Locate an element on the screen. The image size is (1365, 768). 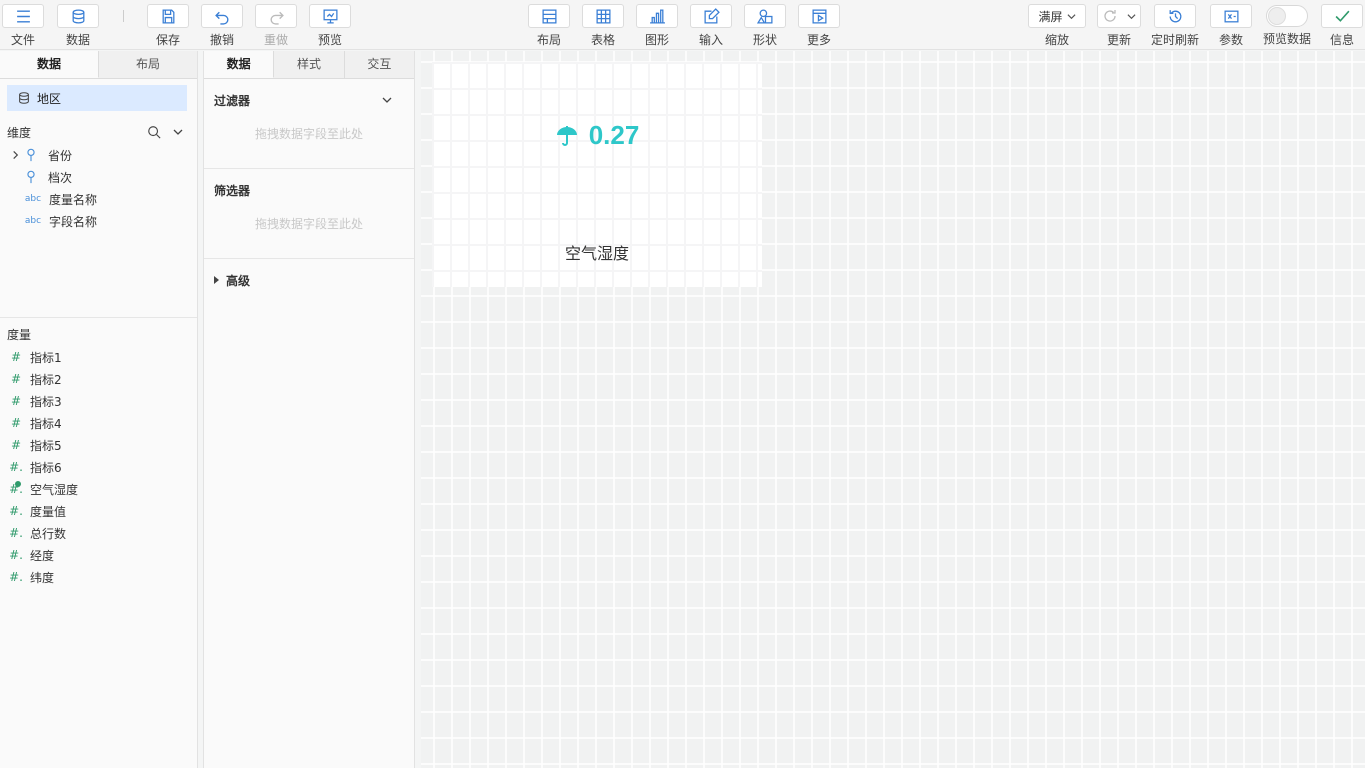
field-item: # 指标3 is located at coordinates (98, 401).